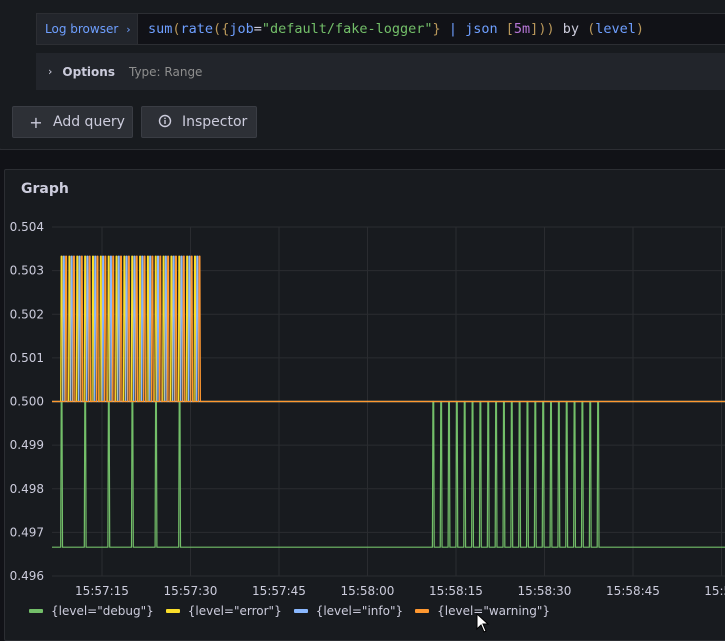  Describe the element at coordinates (633, 591) in the screenshot. I see `x-tick-label: 15:58:45` at that location.